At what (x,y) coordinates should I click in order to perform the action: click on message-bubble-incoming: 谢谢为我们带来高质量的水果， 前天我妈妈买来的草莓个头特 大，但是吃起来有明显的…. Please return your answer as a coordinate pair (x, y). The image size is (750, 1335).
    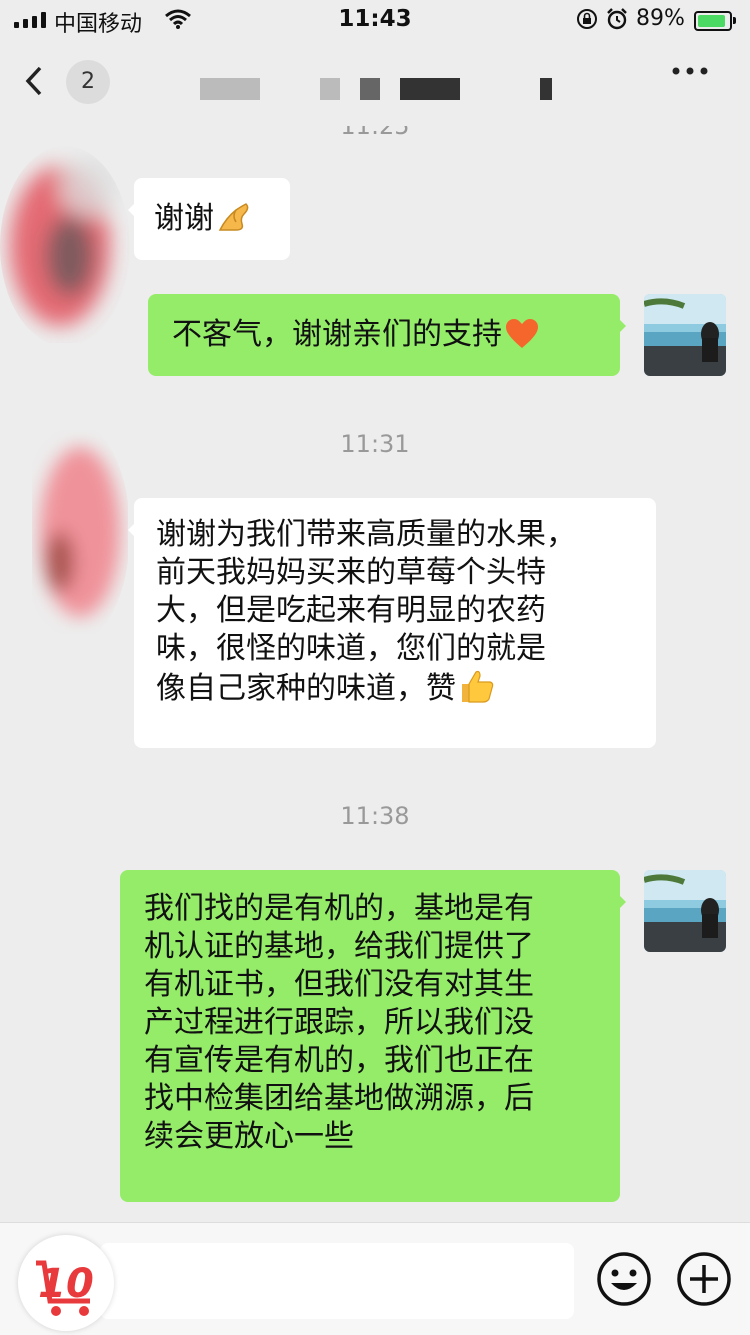
    Looking at the image, I should click on (392, 623).